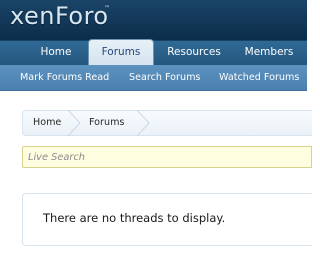 This screenshot has width=320, height=258. Describe the element at coordinates (64, 77) in the screenshot. I see `mark-forums-read-link: Mark Forums Read` at that location.